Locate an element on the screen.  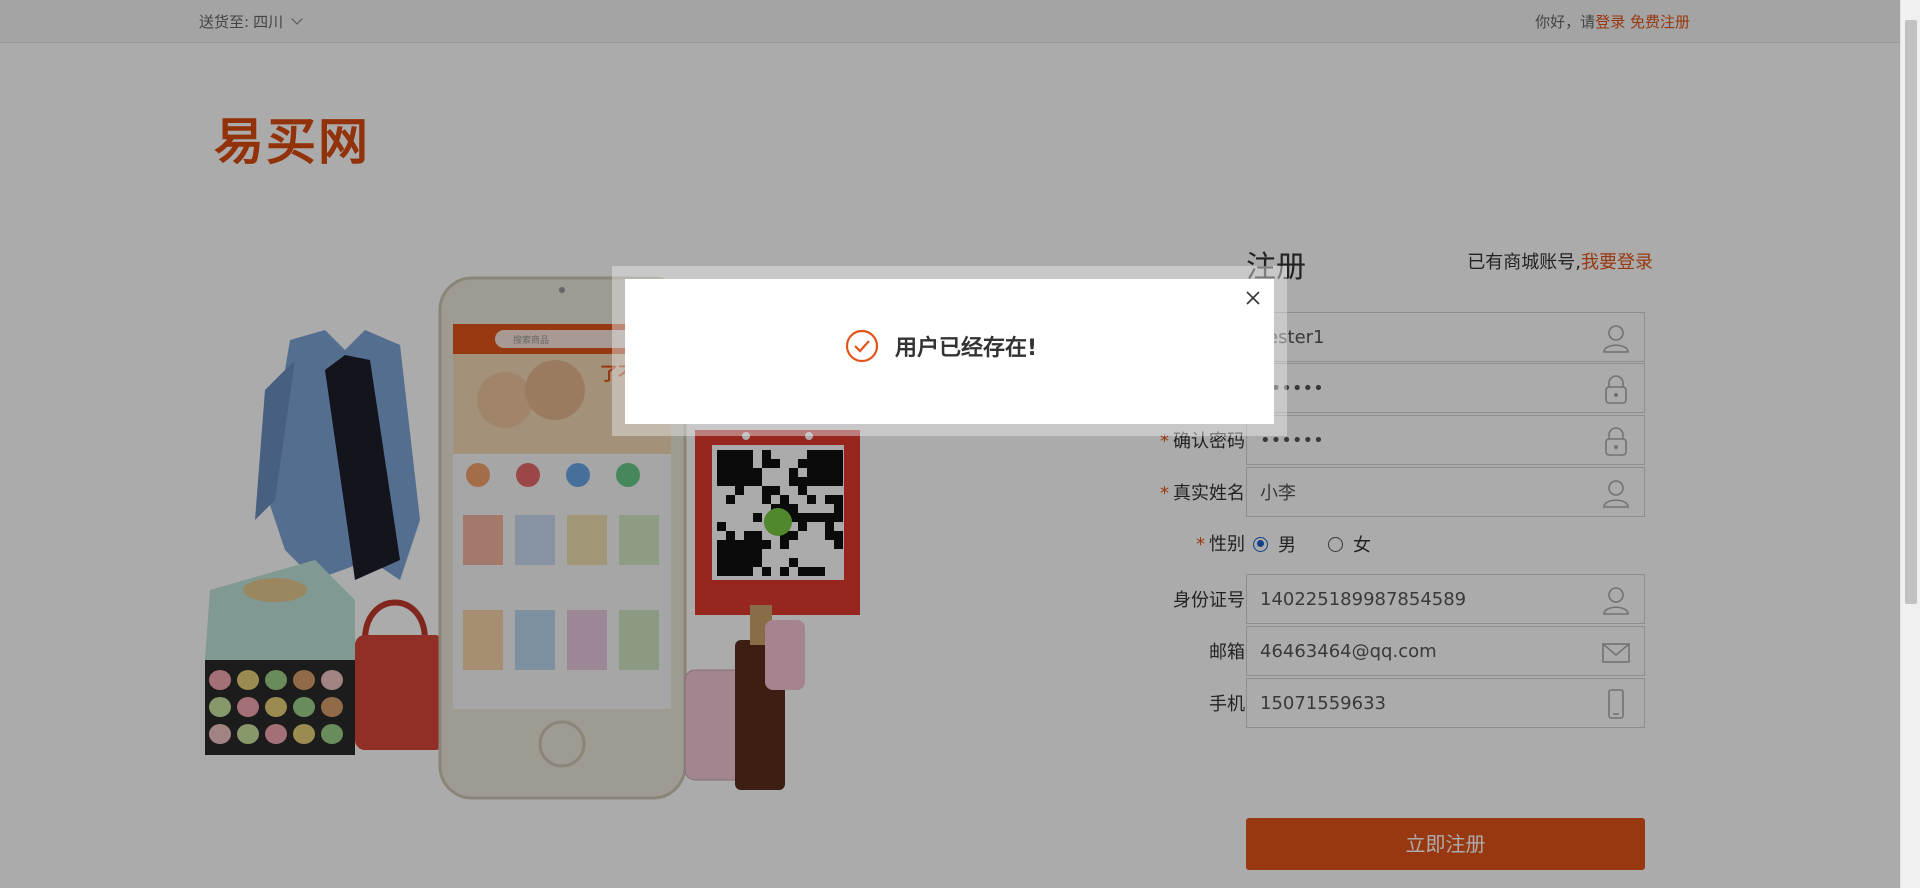
alert-message-row: 用户已经存在! is located at coordinates (941, 346).